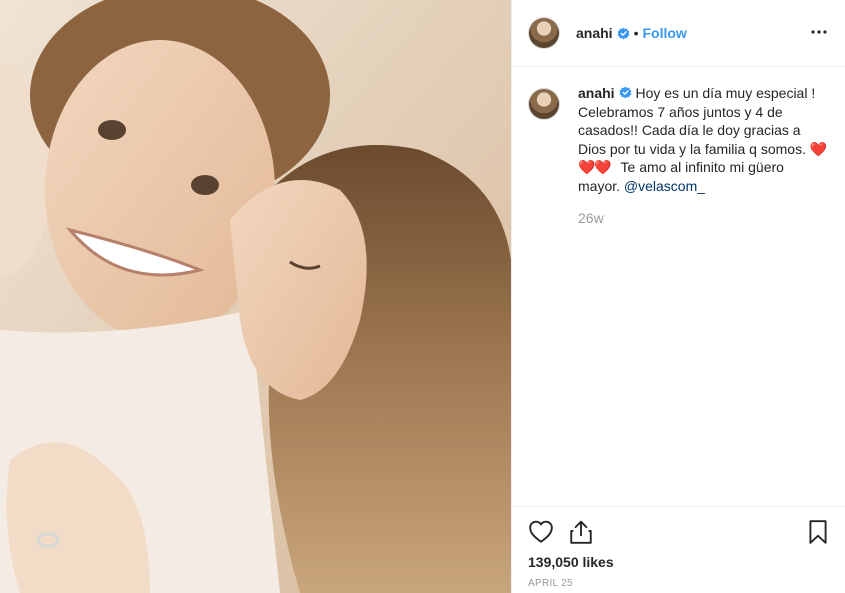  I want to click on more-options-icon, so click(819, 32).